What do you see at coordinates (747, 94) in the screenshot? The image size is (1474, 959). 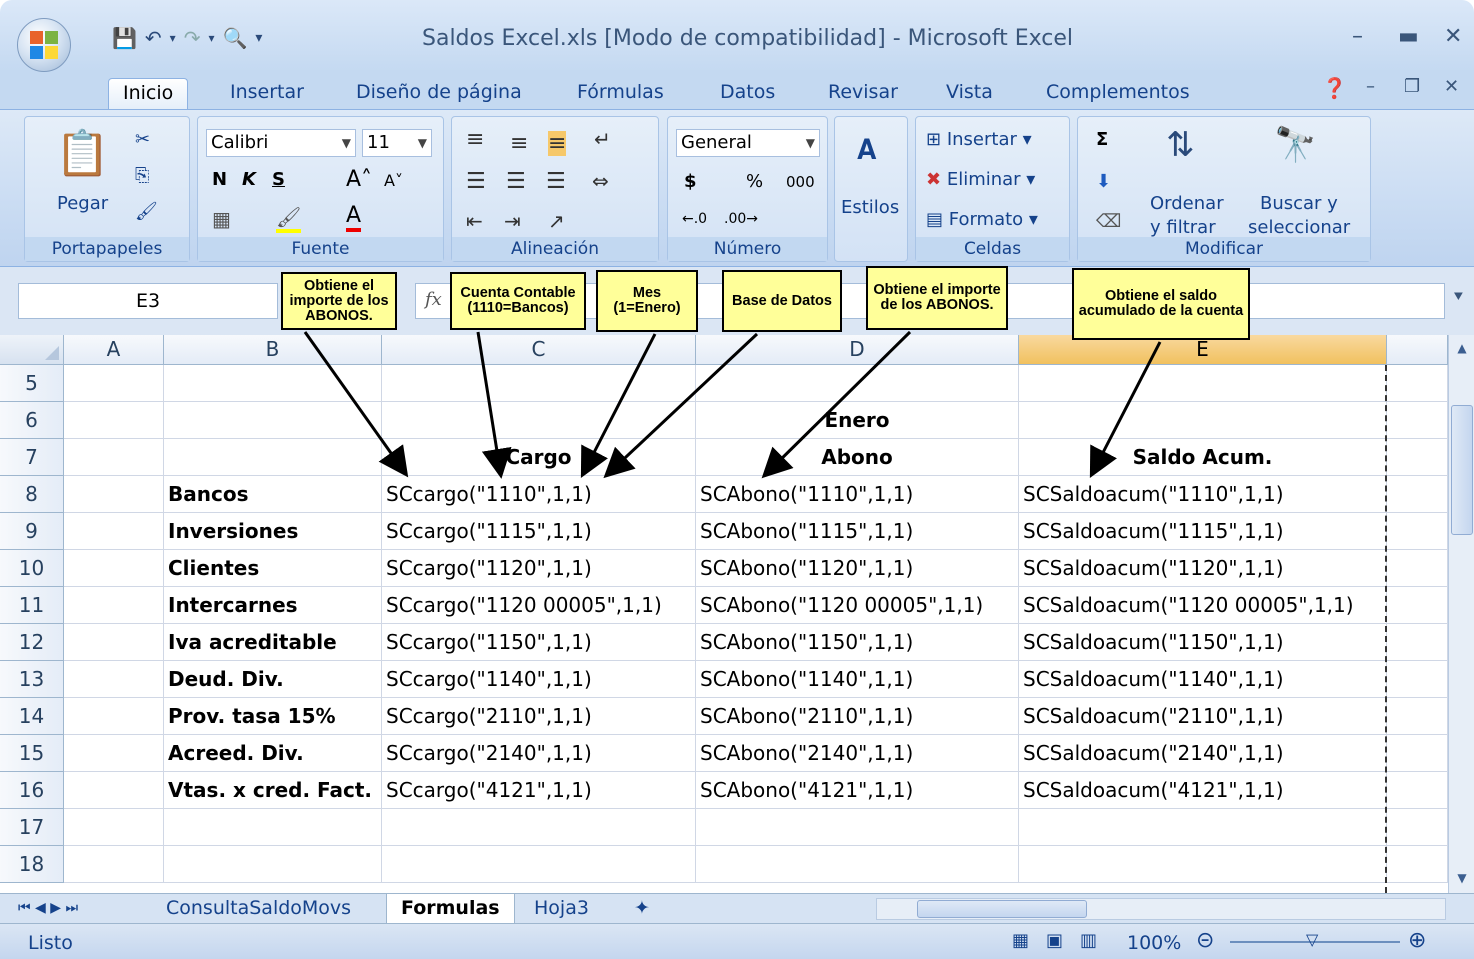 I see `tab-datos: Datos` at bounding box center [747, 94].